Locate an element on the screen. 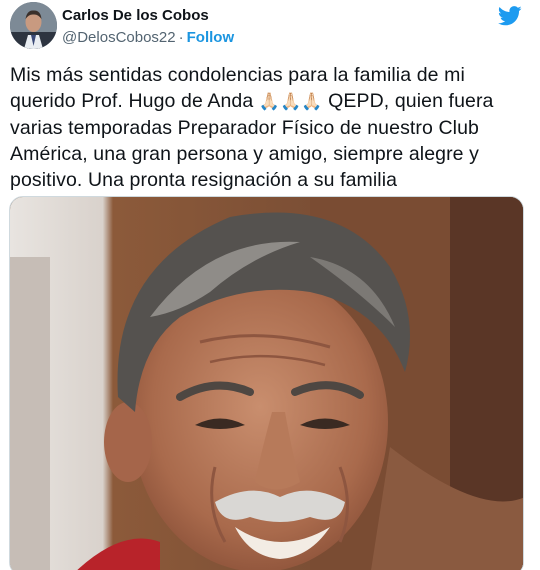 This screenshot has height=570, width=540. avatar is located at coordinates (33, 25).